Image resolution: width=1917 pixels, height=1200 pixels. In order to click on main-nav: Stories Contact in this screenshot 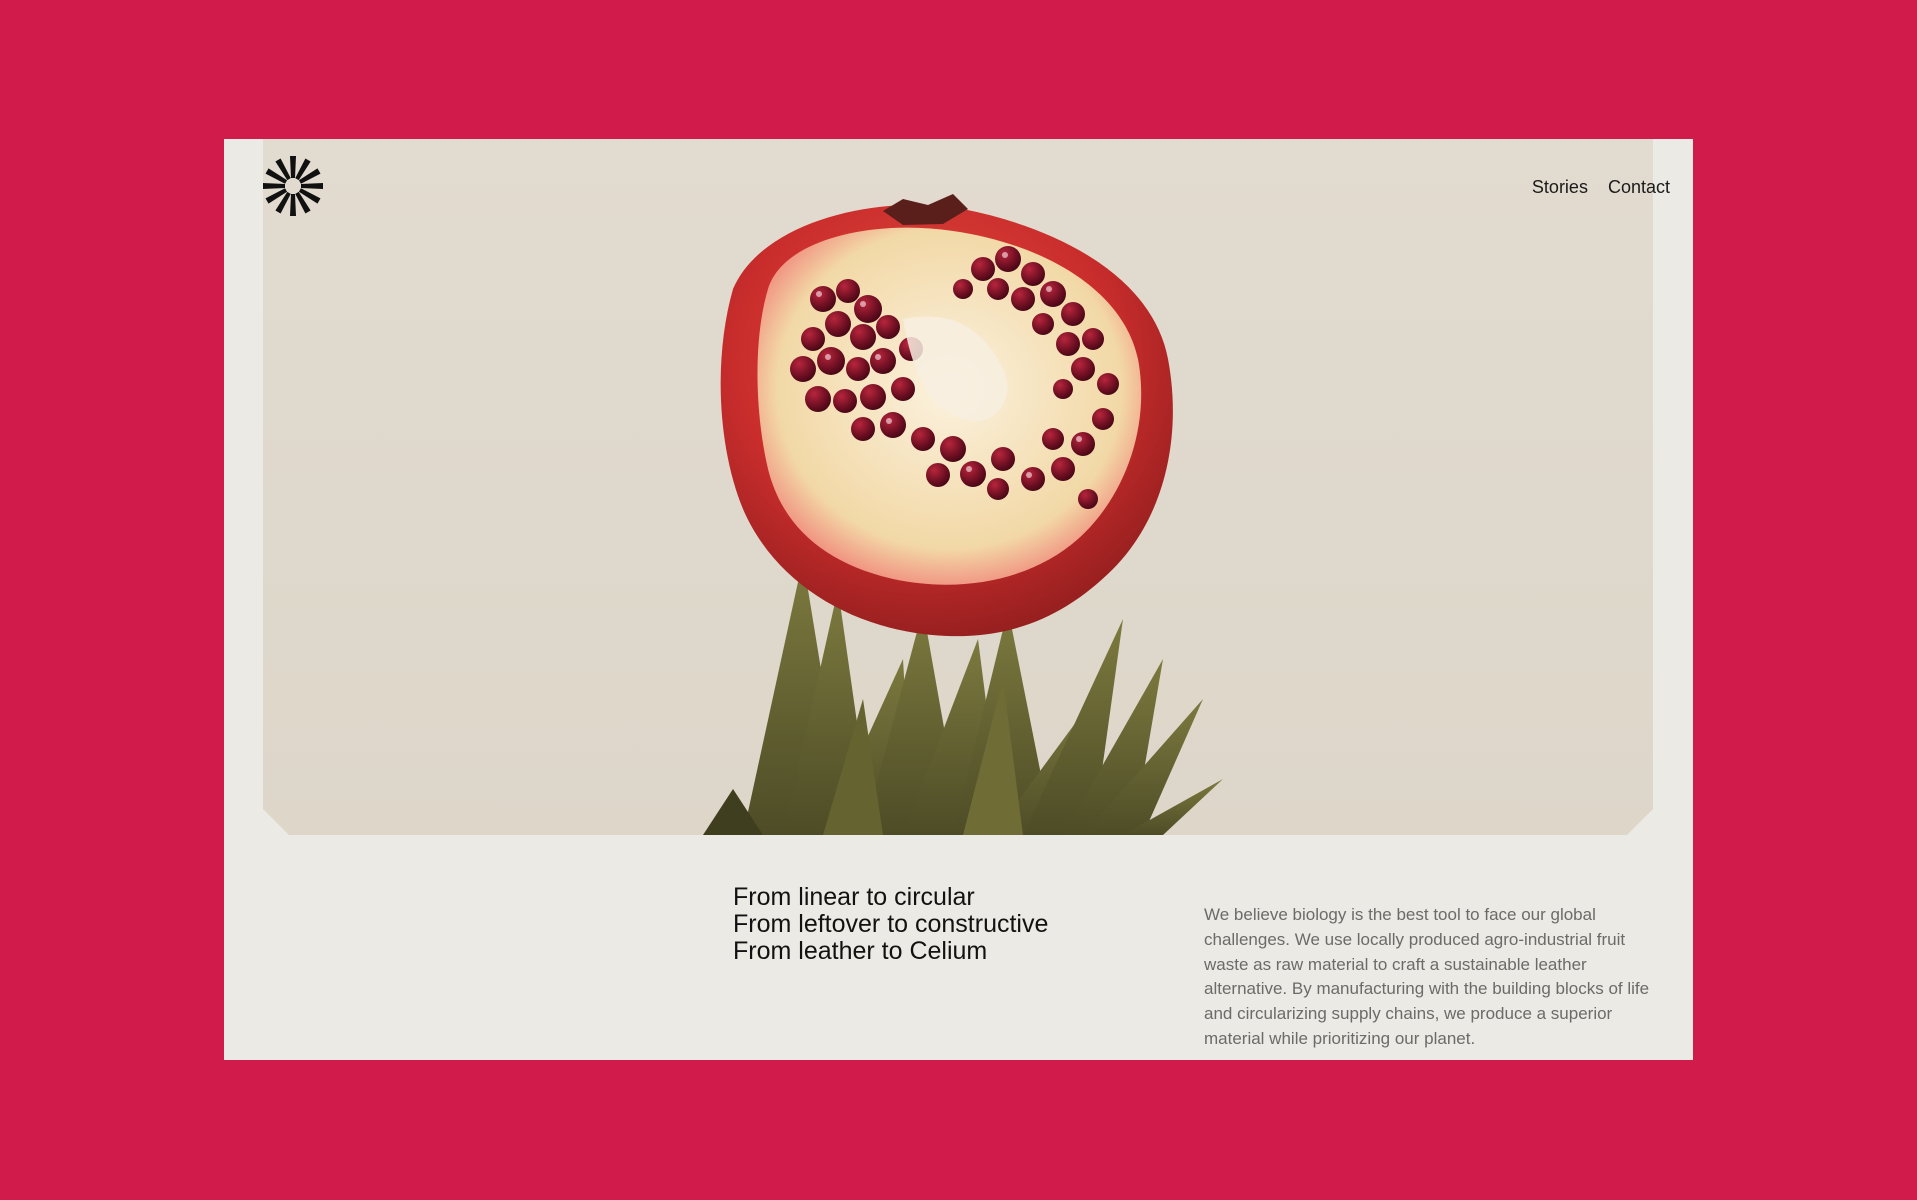, I will do `click(1601, 187)`.